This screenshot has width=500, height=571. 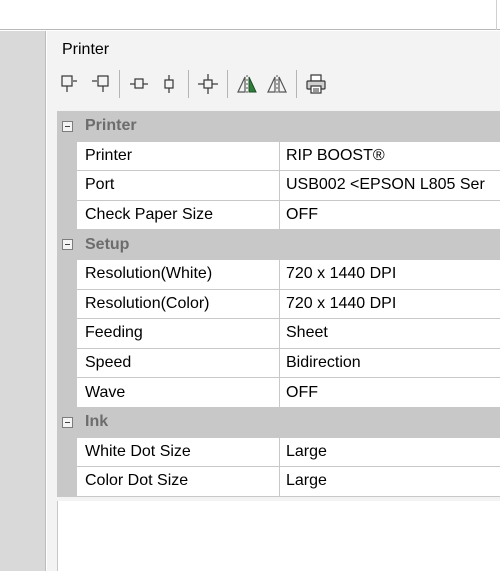 I want to click on property-row-resolution-color: Resolution(Color) 720 x 1440 DPI, so click(x=278, y=304).